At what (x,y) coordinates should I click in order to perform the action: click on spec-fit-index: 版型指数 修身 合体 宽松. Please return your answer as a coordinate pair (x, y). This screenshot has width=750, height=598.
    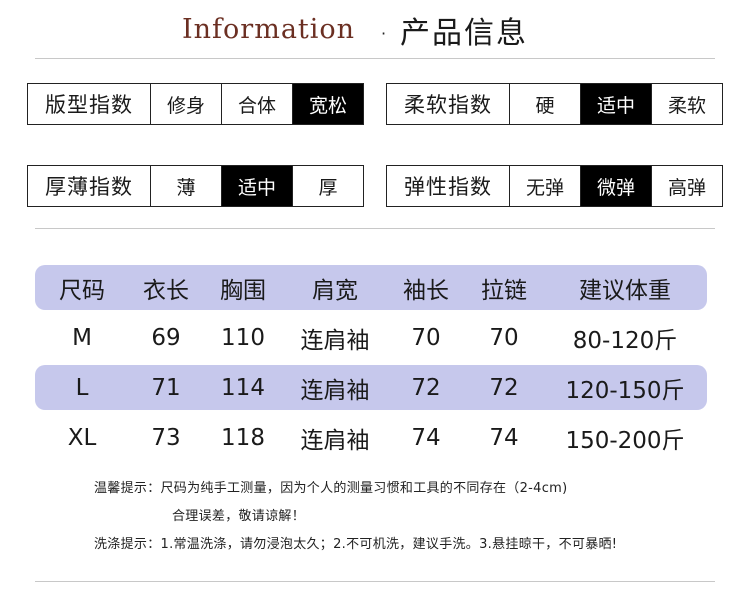
    Looking at the image, I should click on (195, 104).